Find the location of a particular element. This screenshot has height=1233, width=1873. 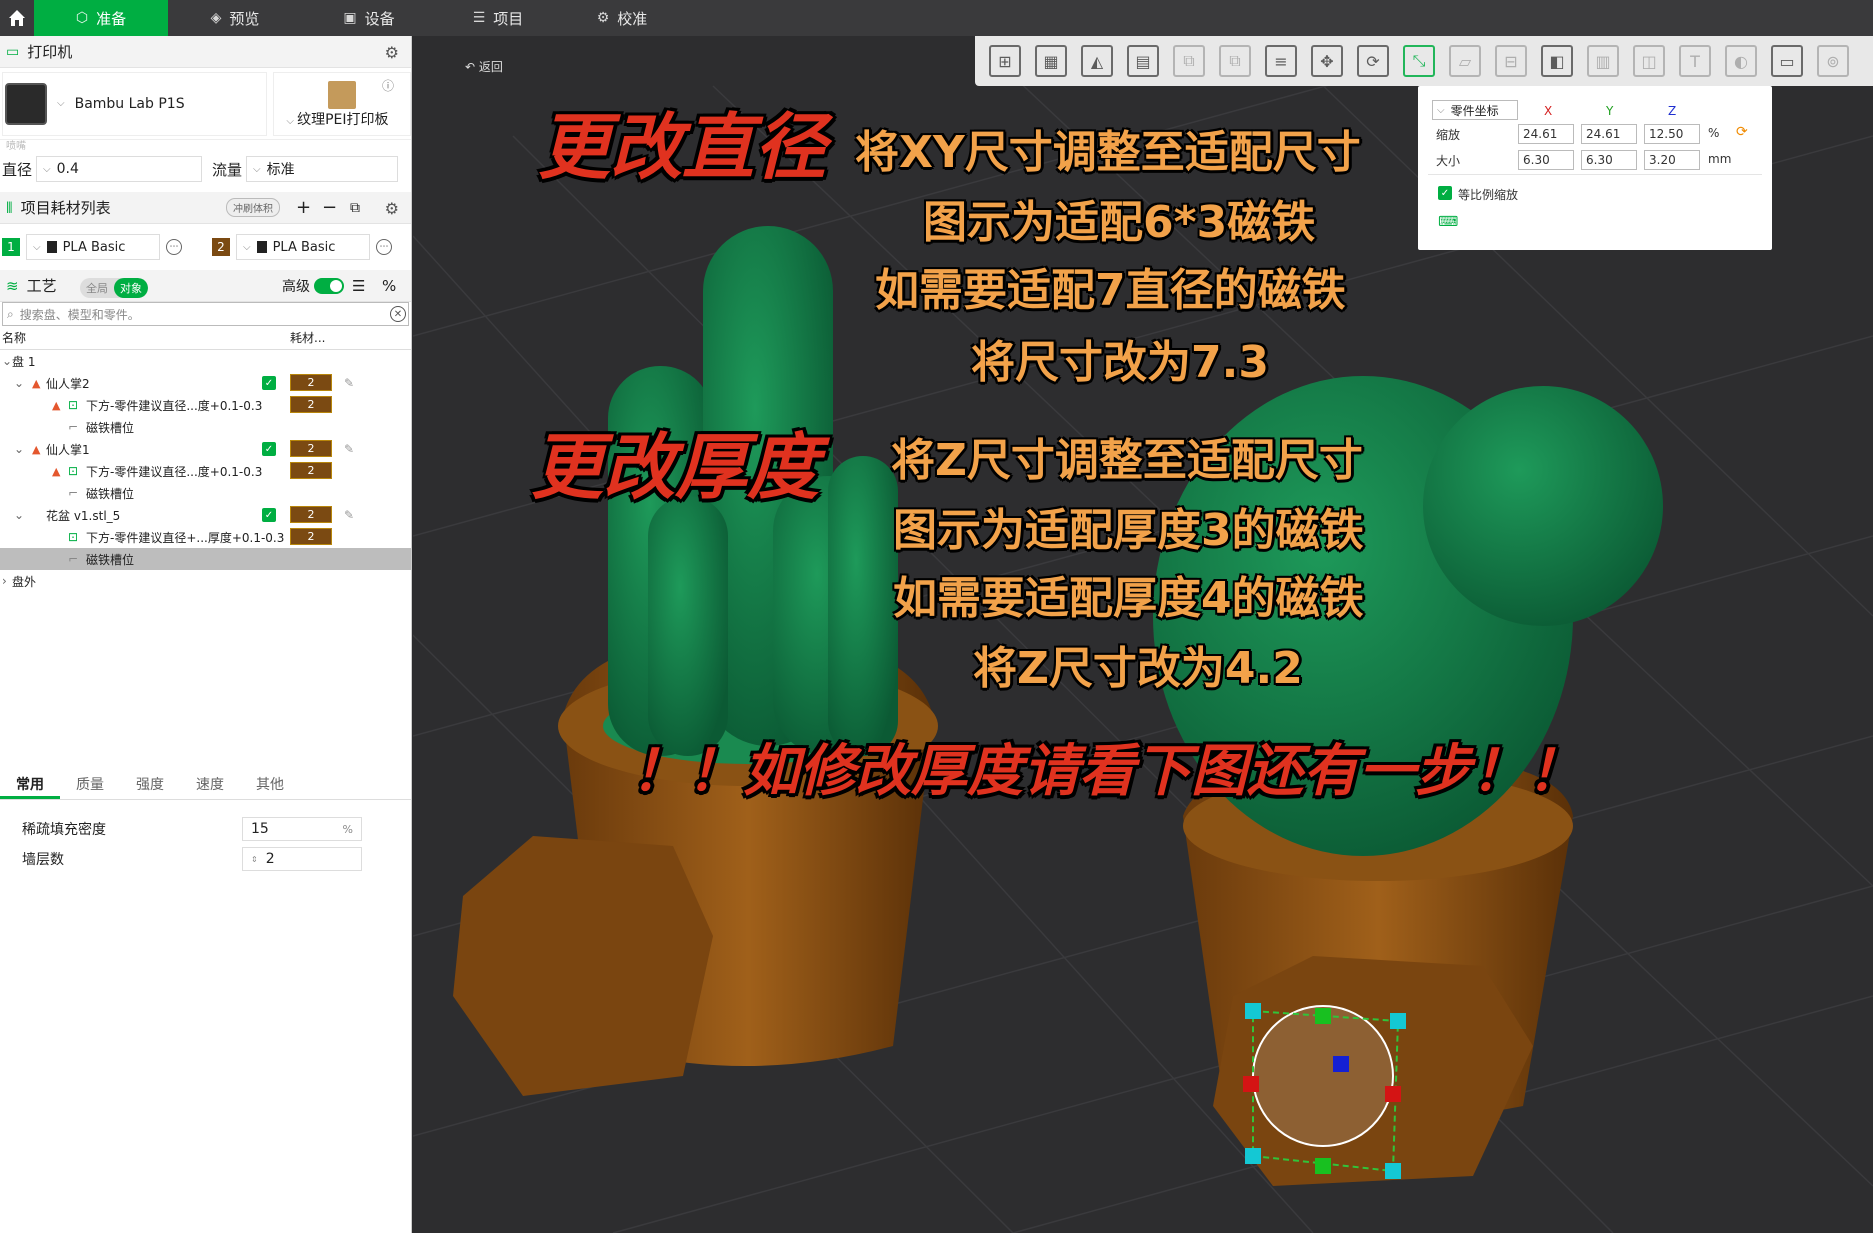

tab-prepare: ⬡ 准备 is located at coordinates (101, 18).